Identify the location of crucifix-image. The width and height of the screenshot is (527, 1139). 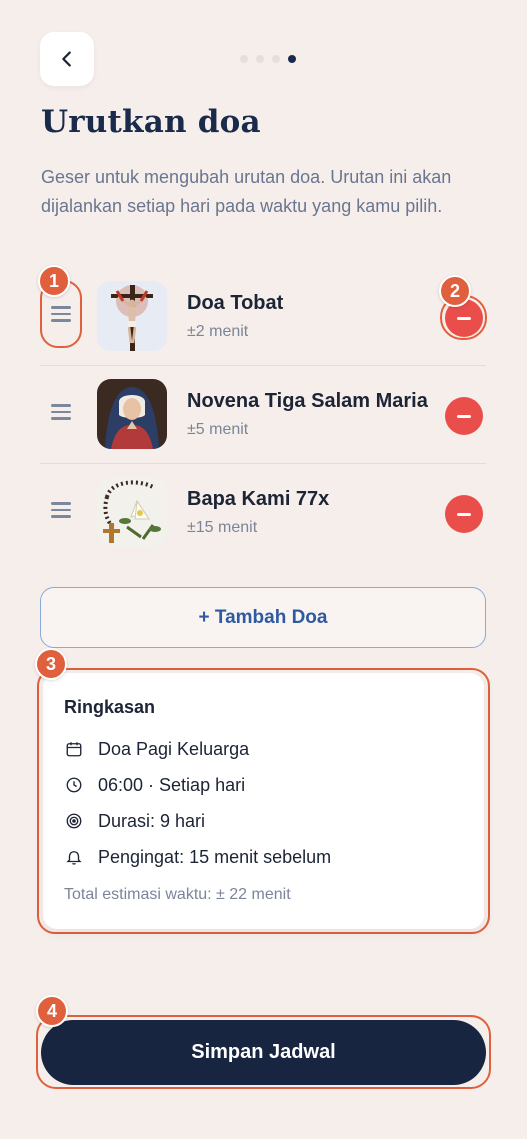
(132, 316).